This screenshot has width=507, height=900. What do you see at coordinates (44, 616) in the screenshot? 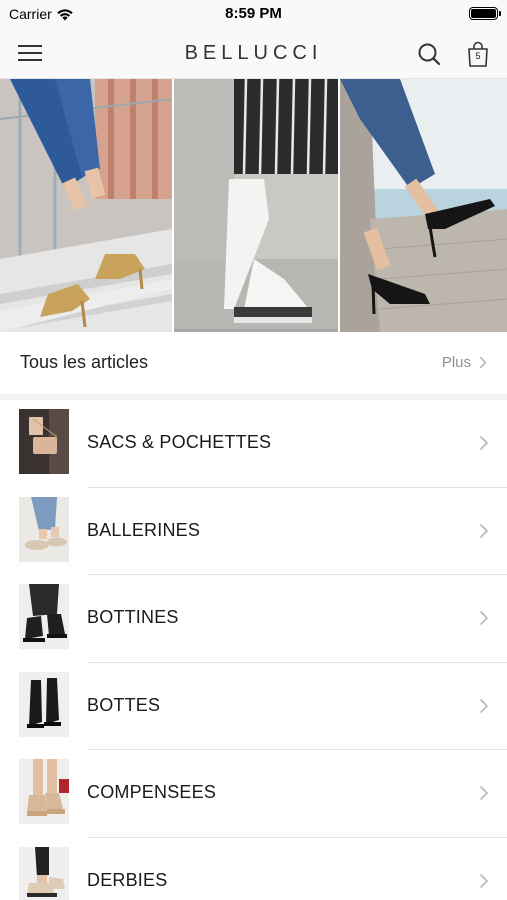
I see `category-thumbnail-ankle-boot` at bounding box center [44, 616].